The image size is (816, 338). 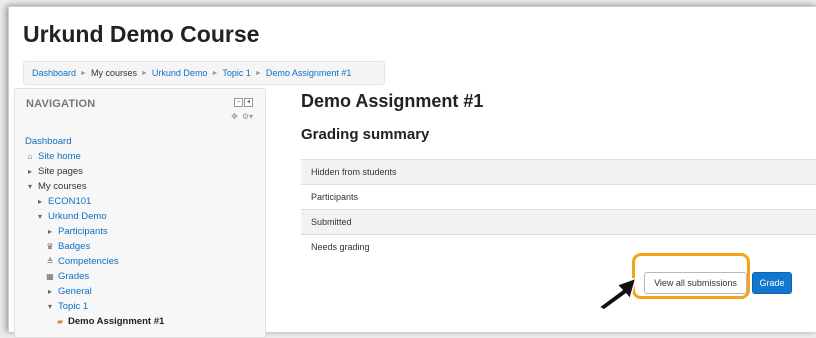 What do you see at coordinates (309, 73) in the screenshot?
I see `breadcrumb-demo-assignment: Demo Assignment #1` at bounding box center [309, 73].